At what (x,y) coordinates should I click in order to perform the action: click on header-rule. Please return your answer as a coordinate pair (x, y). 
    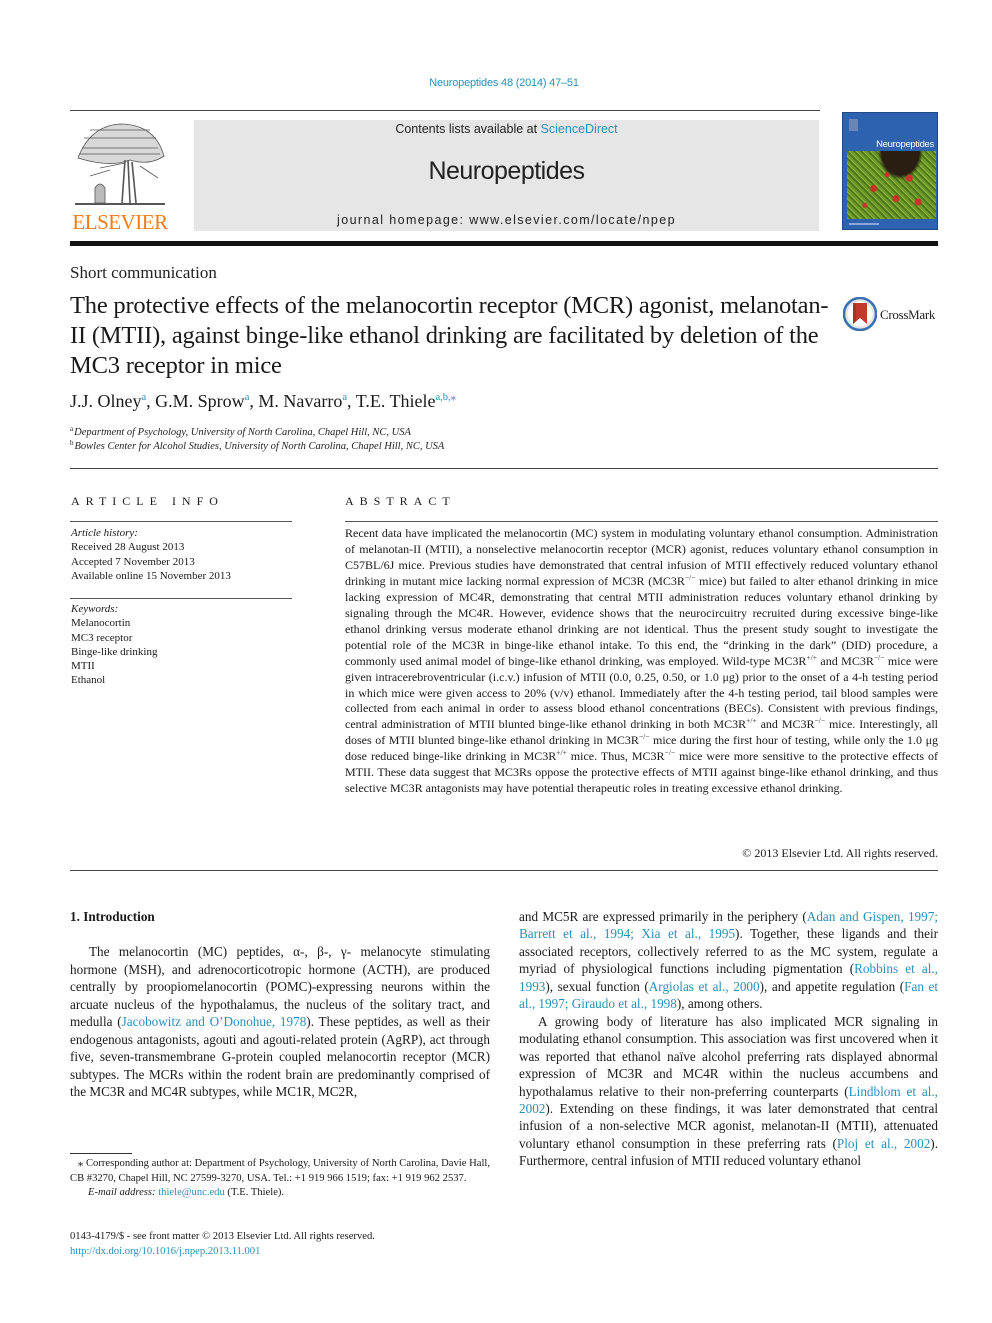
    Looking at the image, I should click on (445, 110).